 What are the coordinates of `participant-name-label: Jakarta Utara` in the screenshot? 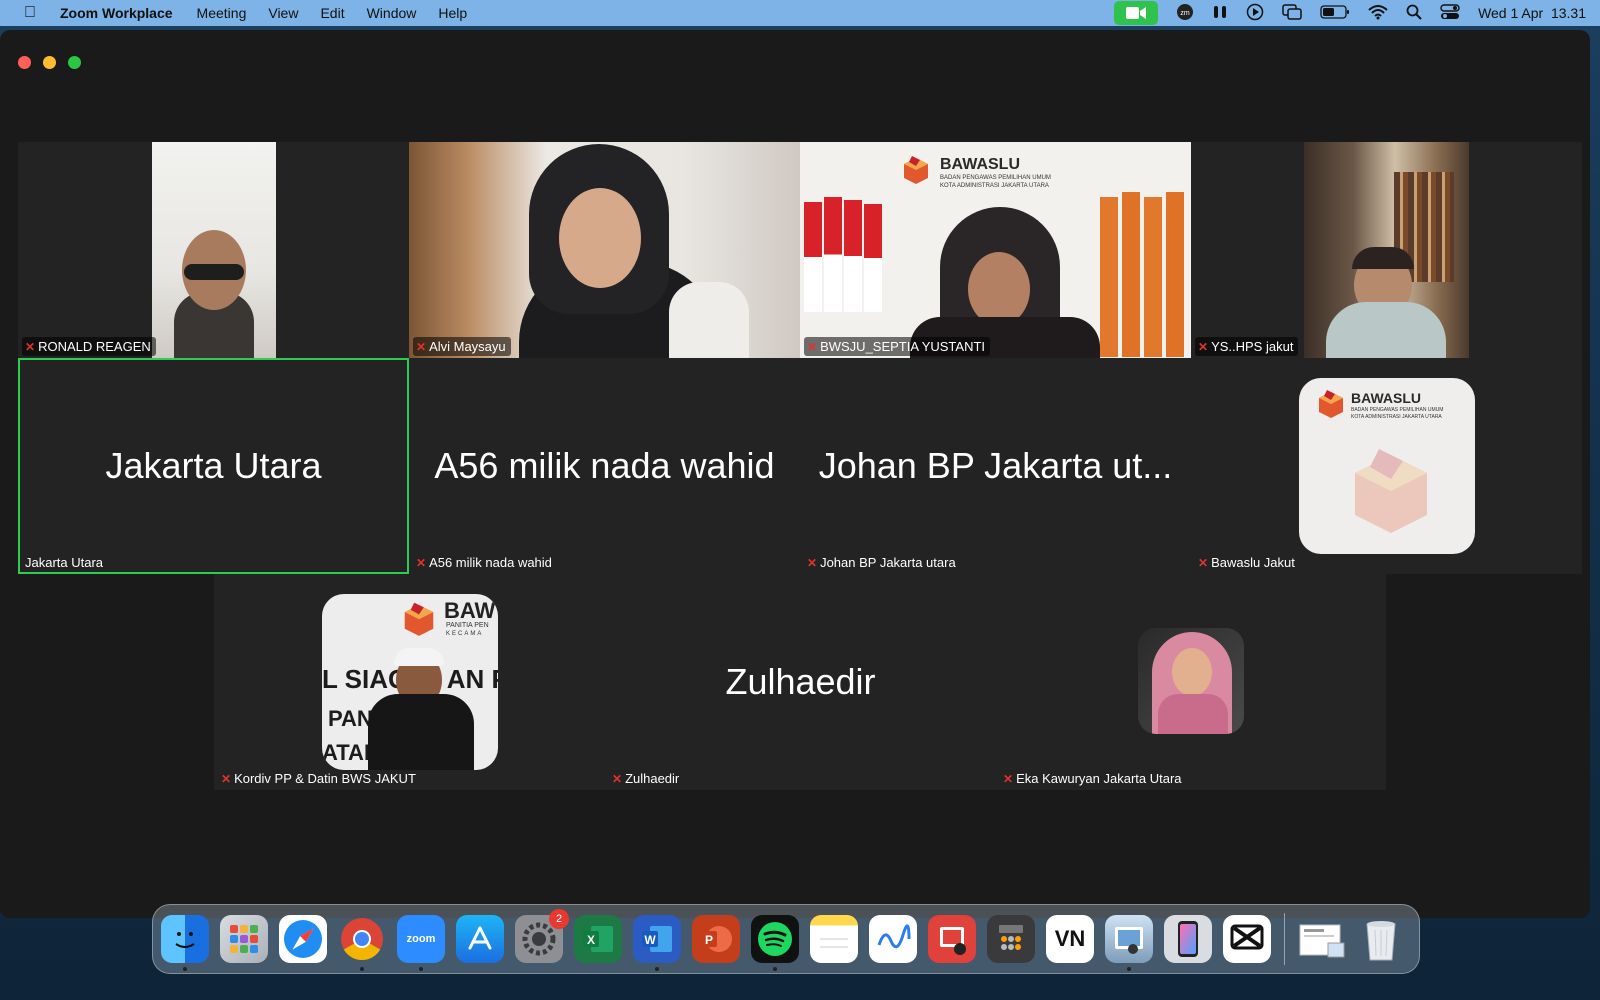 It's located at (65, 562).